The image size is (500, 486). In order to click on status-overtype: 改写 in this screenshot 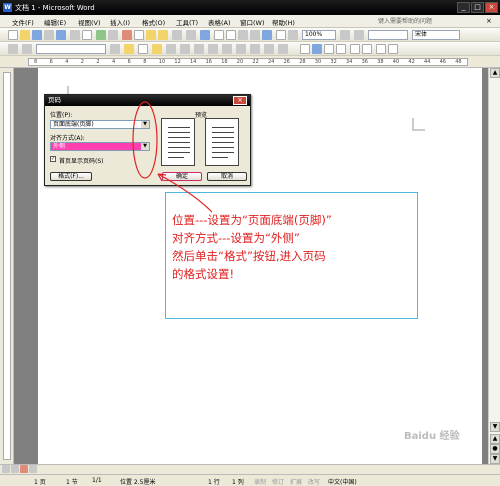, I will do `click(314, 481)`.